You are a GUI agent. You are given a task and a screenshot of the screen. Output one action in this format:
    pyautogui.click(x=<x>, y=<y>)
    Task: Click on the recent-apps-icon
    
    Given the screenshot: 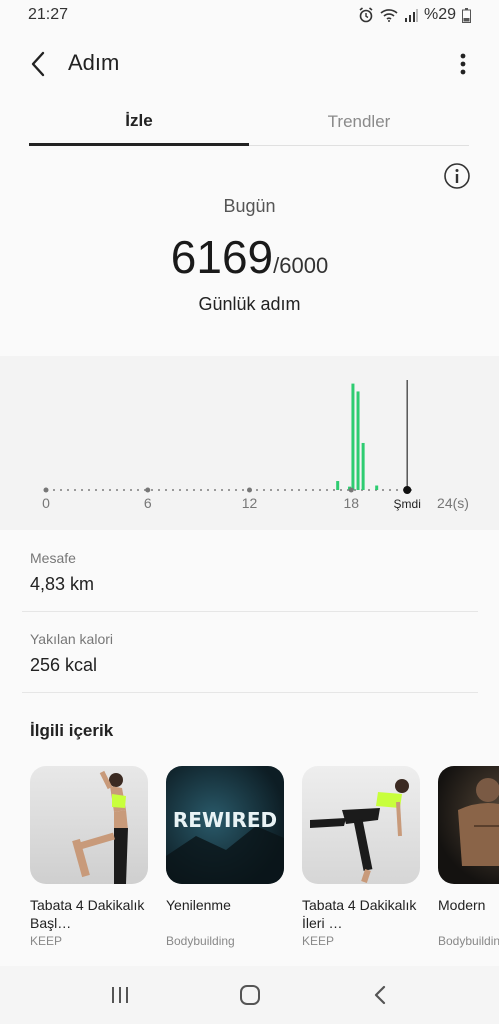 What is the action you would take?
    pyautogui.click(x=120, y=995)
    